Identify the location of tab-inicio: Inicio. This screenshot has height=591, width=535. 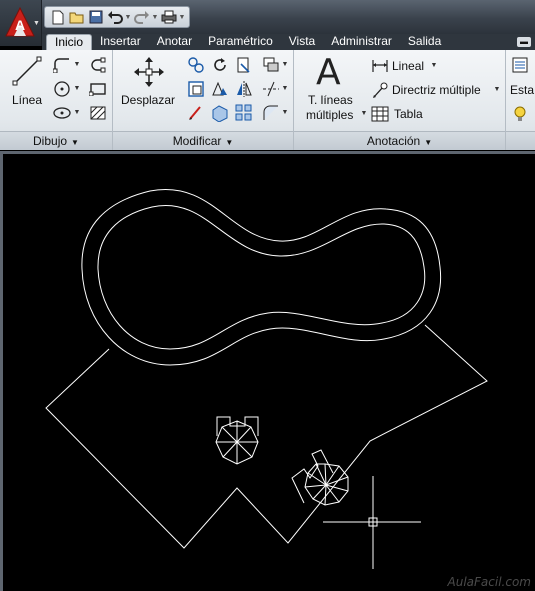
(69, 42).